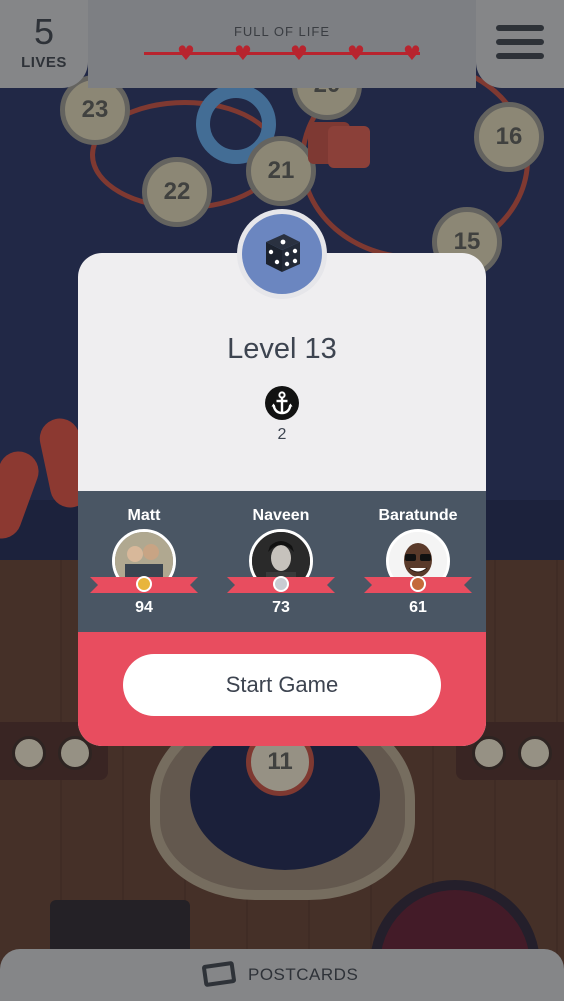 The width and height of the screenshot is (564, 1001). What do you see at coordinates (281, 607) in the screenshot?
I see `player-score: 73` at bounding box center [281, 607].